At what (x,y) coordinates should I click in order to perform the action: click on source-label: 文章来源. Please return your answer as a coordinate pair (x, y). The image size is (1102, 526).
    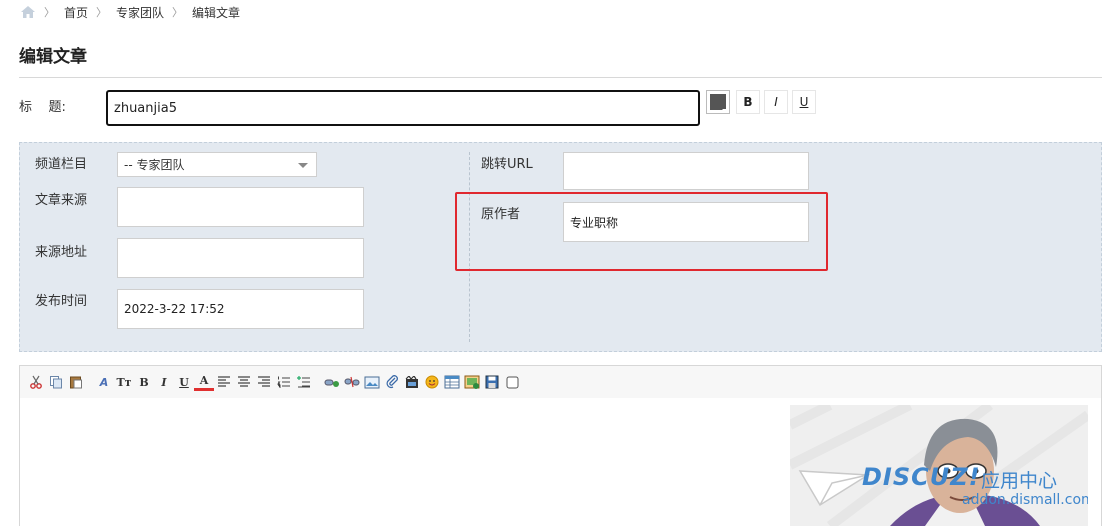
    Looking at the image, I should click on (61, 200).